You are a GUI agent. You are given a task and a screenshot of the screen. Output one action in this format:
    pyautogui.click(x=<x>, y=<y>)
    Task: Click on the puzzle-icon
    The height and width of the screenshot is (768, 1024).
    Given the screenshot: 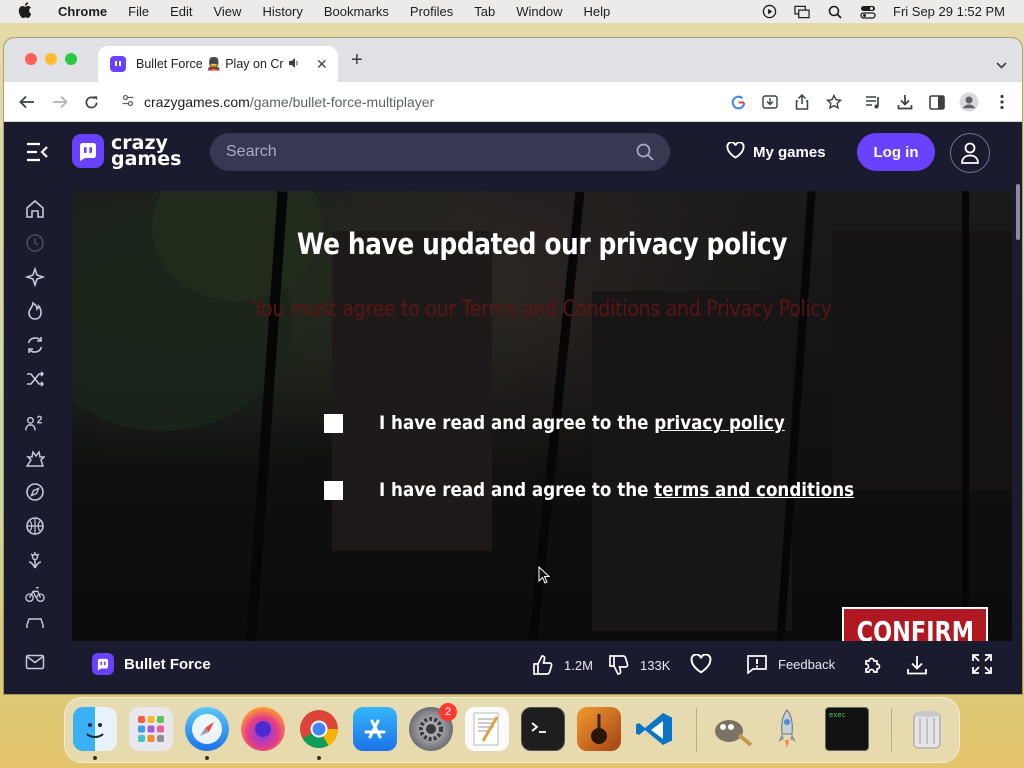 What is the action you would take?
    pyautogui.click(x=873, y=665)
    